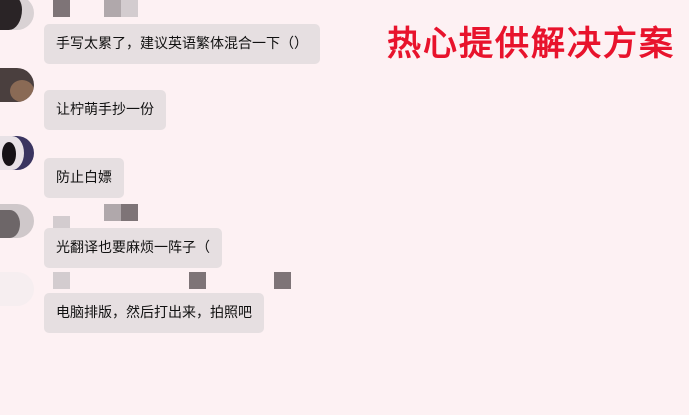 The width and height of the screenshot is (689, 415). Describe the element at coordinates (84, 178) in the screenshot. I see `message-bubble: 防止白嫖` at that location.